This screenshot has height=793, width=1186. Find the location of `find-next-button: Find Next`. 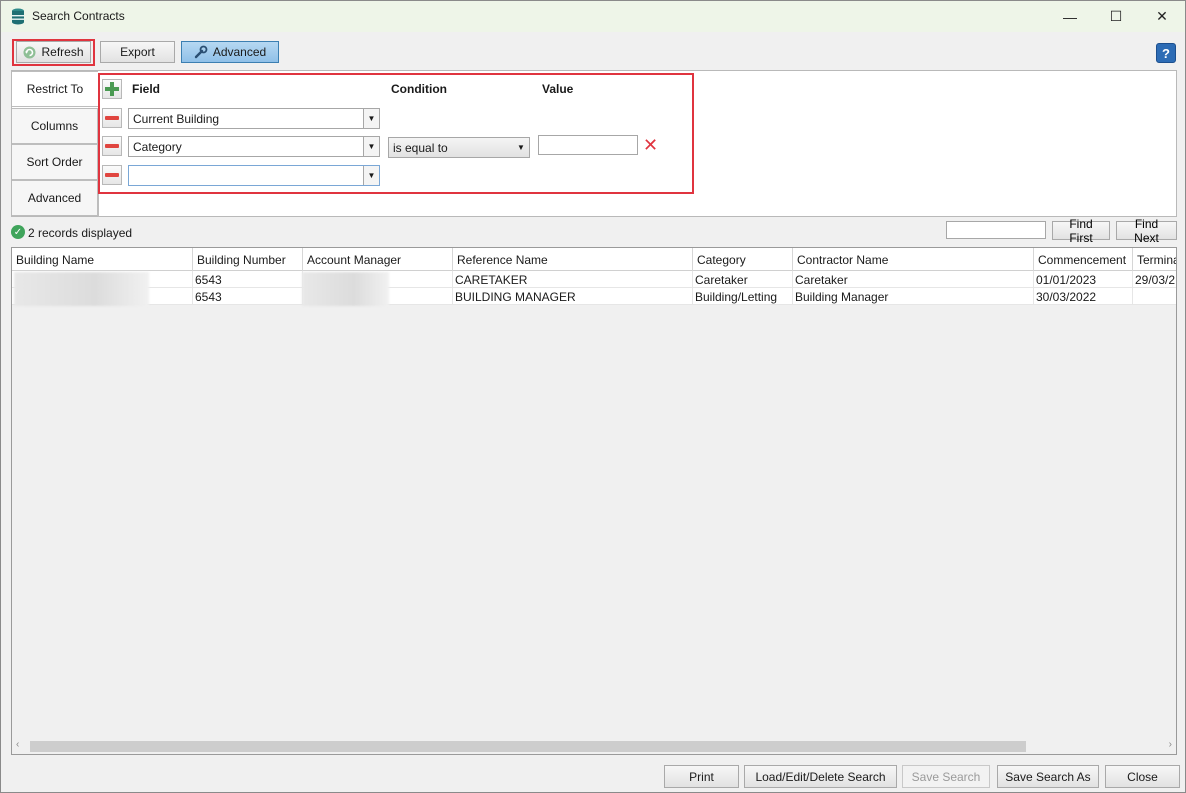

find-next-button: Find Next is located at coordinates (1146, 231).